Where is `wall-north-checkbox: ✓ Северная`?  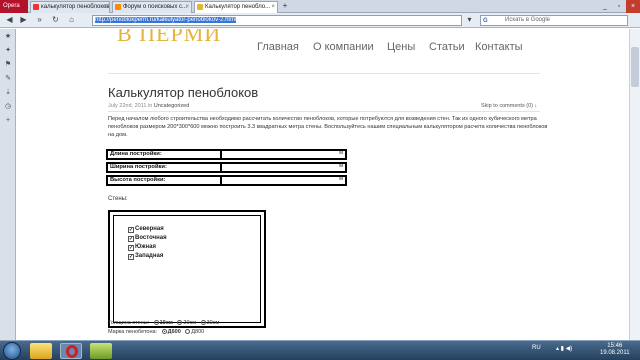 wall-north-checkbox: ✓ Северная is located at coordinates (146, 229).